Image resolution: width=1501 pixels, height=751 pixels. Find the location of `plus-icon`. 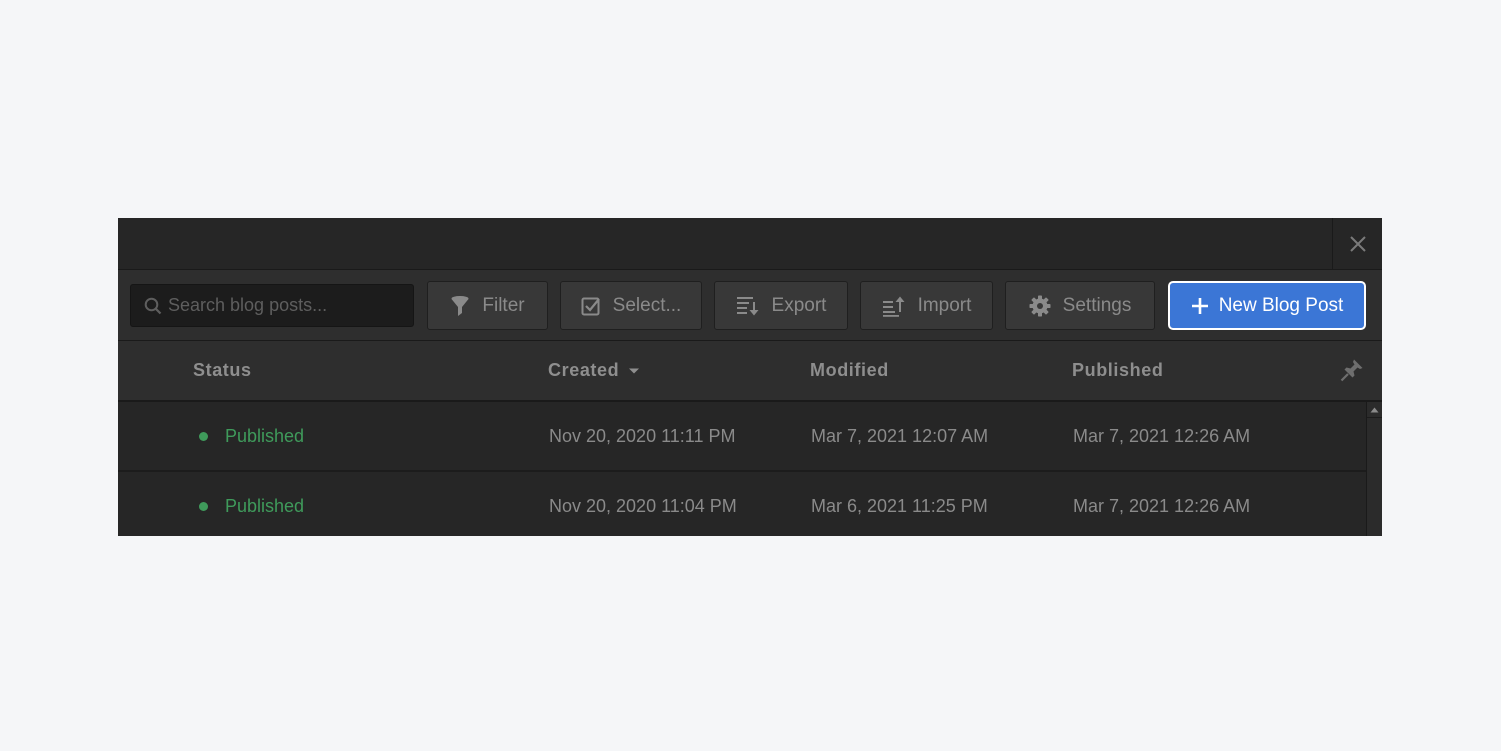

plus-icon is located at coordinates (1199, 305).